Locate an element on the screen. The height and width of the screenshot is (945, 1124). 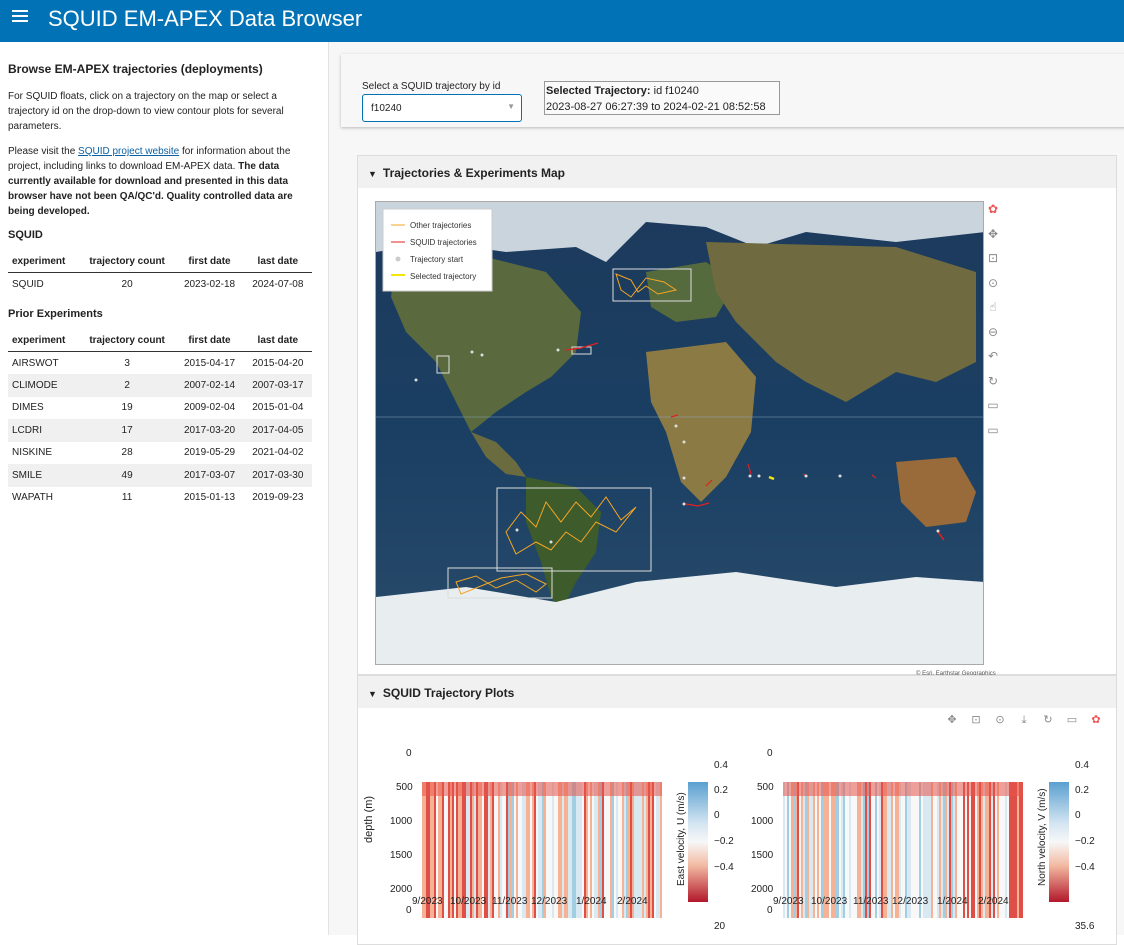
table-cell: 3 is located at coordinates (127, 363).